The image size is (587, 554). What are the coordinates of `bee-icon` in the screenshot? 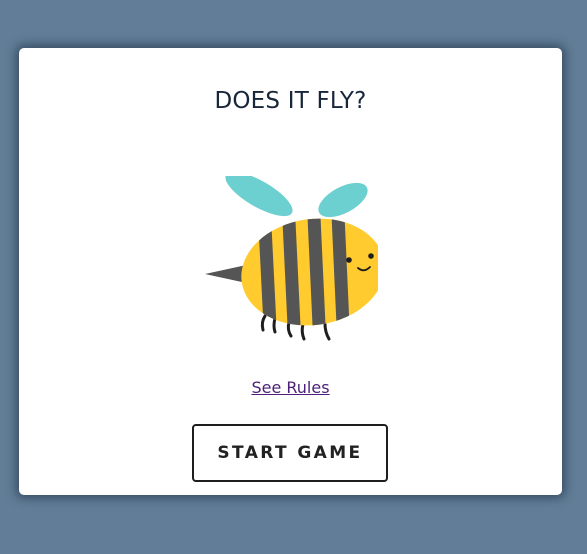 It's located at (291, 258).